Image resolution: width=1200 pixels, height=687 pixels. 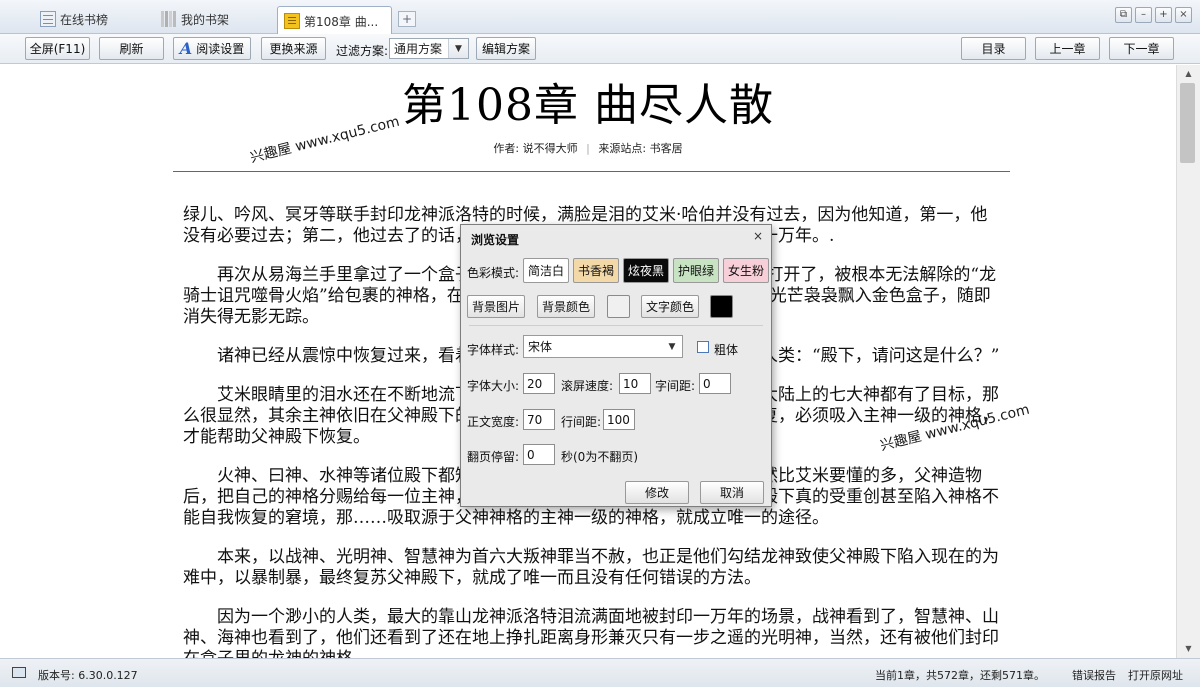 What do you see at coordinates (960, 675) in the screenshot?
I see `chapter-progress-text: 当前1章，共572章，还剩571章。` at bounding box center [960, 675].